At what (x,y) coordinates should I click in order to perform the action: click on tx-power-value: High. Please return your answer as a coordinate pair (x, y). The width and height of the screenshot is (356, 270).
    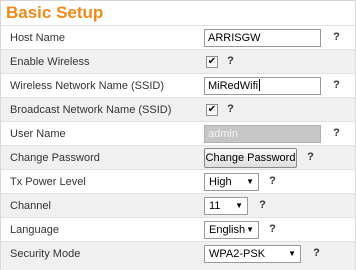
    Looking at the image, I should click on (220, 182).